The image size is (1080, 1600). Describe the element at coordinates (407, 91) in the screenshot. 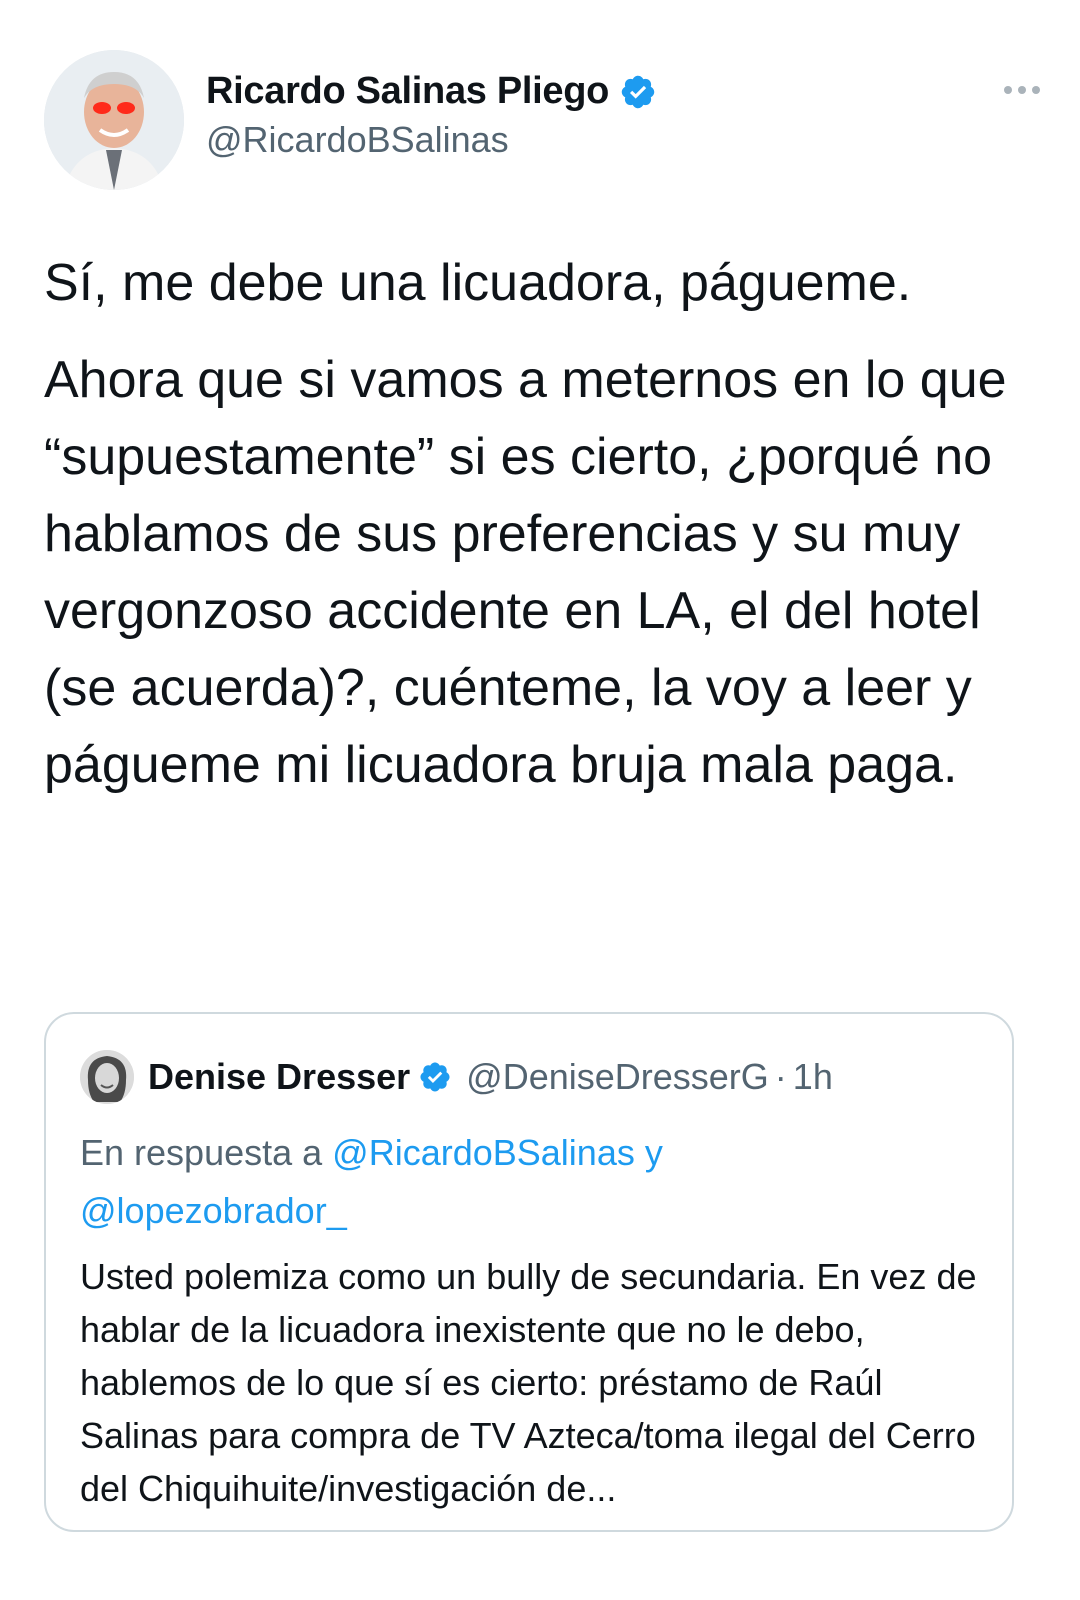

I see `author-display-name: Ricardo Salinas Pliego` at that location.